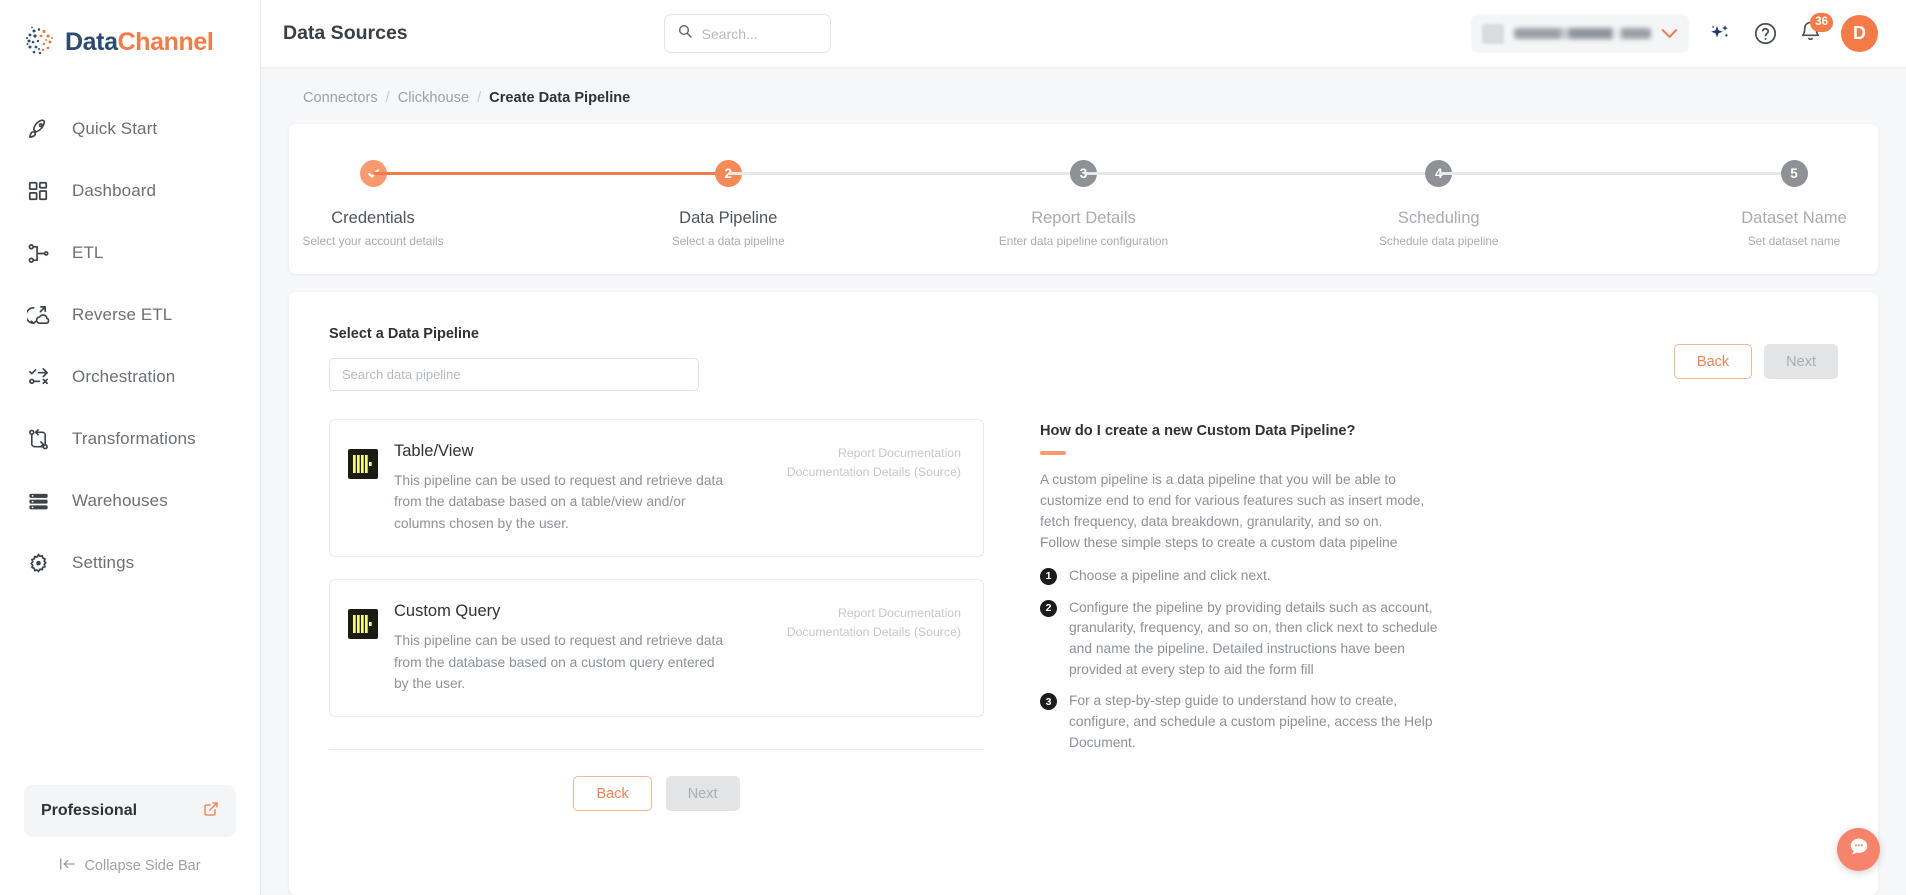  What do you see at coordinates (1821, 22) in the screenshot?
I see `notification-count-badge: 36` at bounding box center [1821, 22].